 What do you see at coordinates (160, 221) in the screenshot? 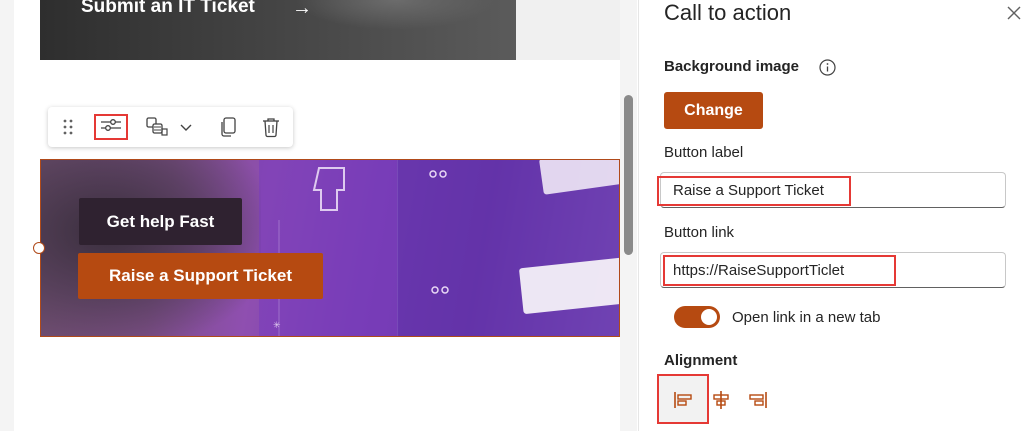
I see `get-help-fast-button: Get help Fast` at bounding box center [160, 221].